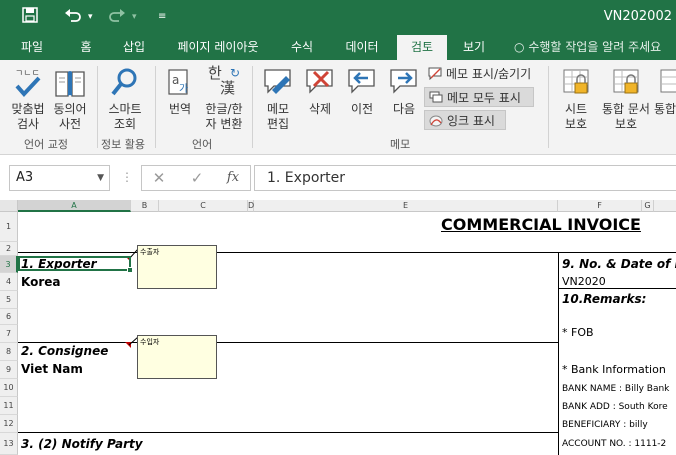 The height and width of the screenshot is (455, 676). I want to click on svg-text: ㄱㄴㄷ, so click(27, 74).